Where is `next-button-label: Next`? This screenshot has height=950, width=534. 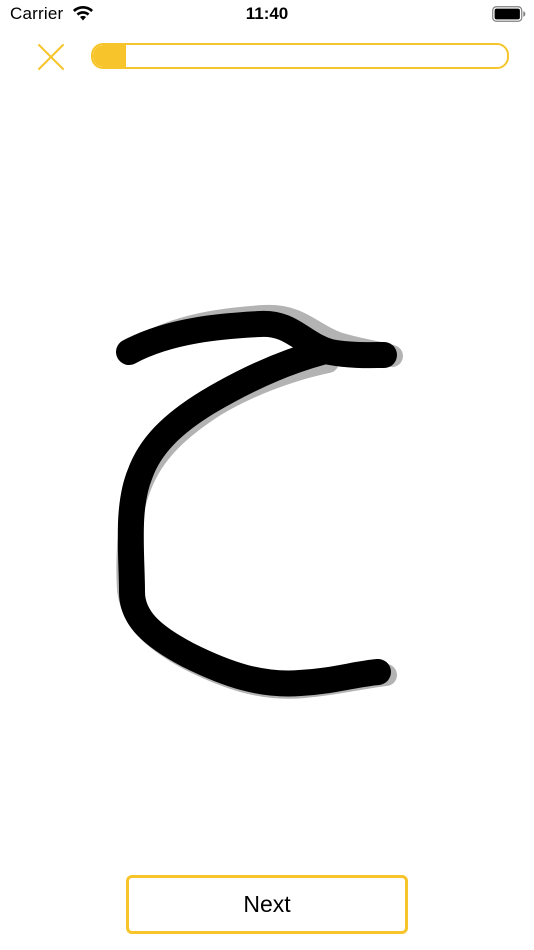 next-button-label: Next is located at coordinates (267, 904).